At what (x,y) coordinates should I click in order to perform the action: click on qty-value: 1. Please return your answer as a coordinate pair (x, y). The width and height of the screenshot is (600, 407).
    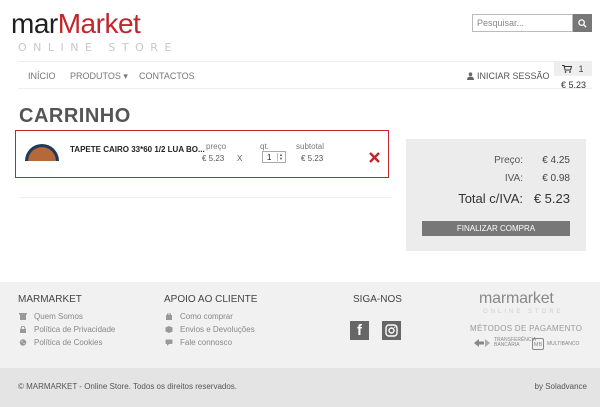
    Looking at the image, I should click on (269, 157).